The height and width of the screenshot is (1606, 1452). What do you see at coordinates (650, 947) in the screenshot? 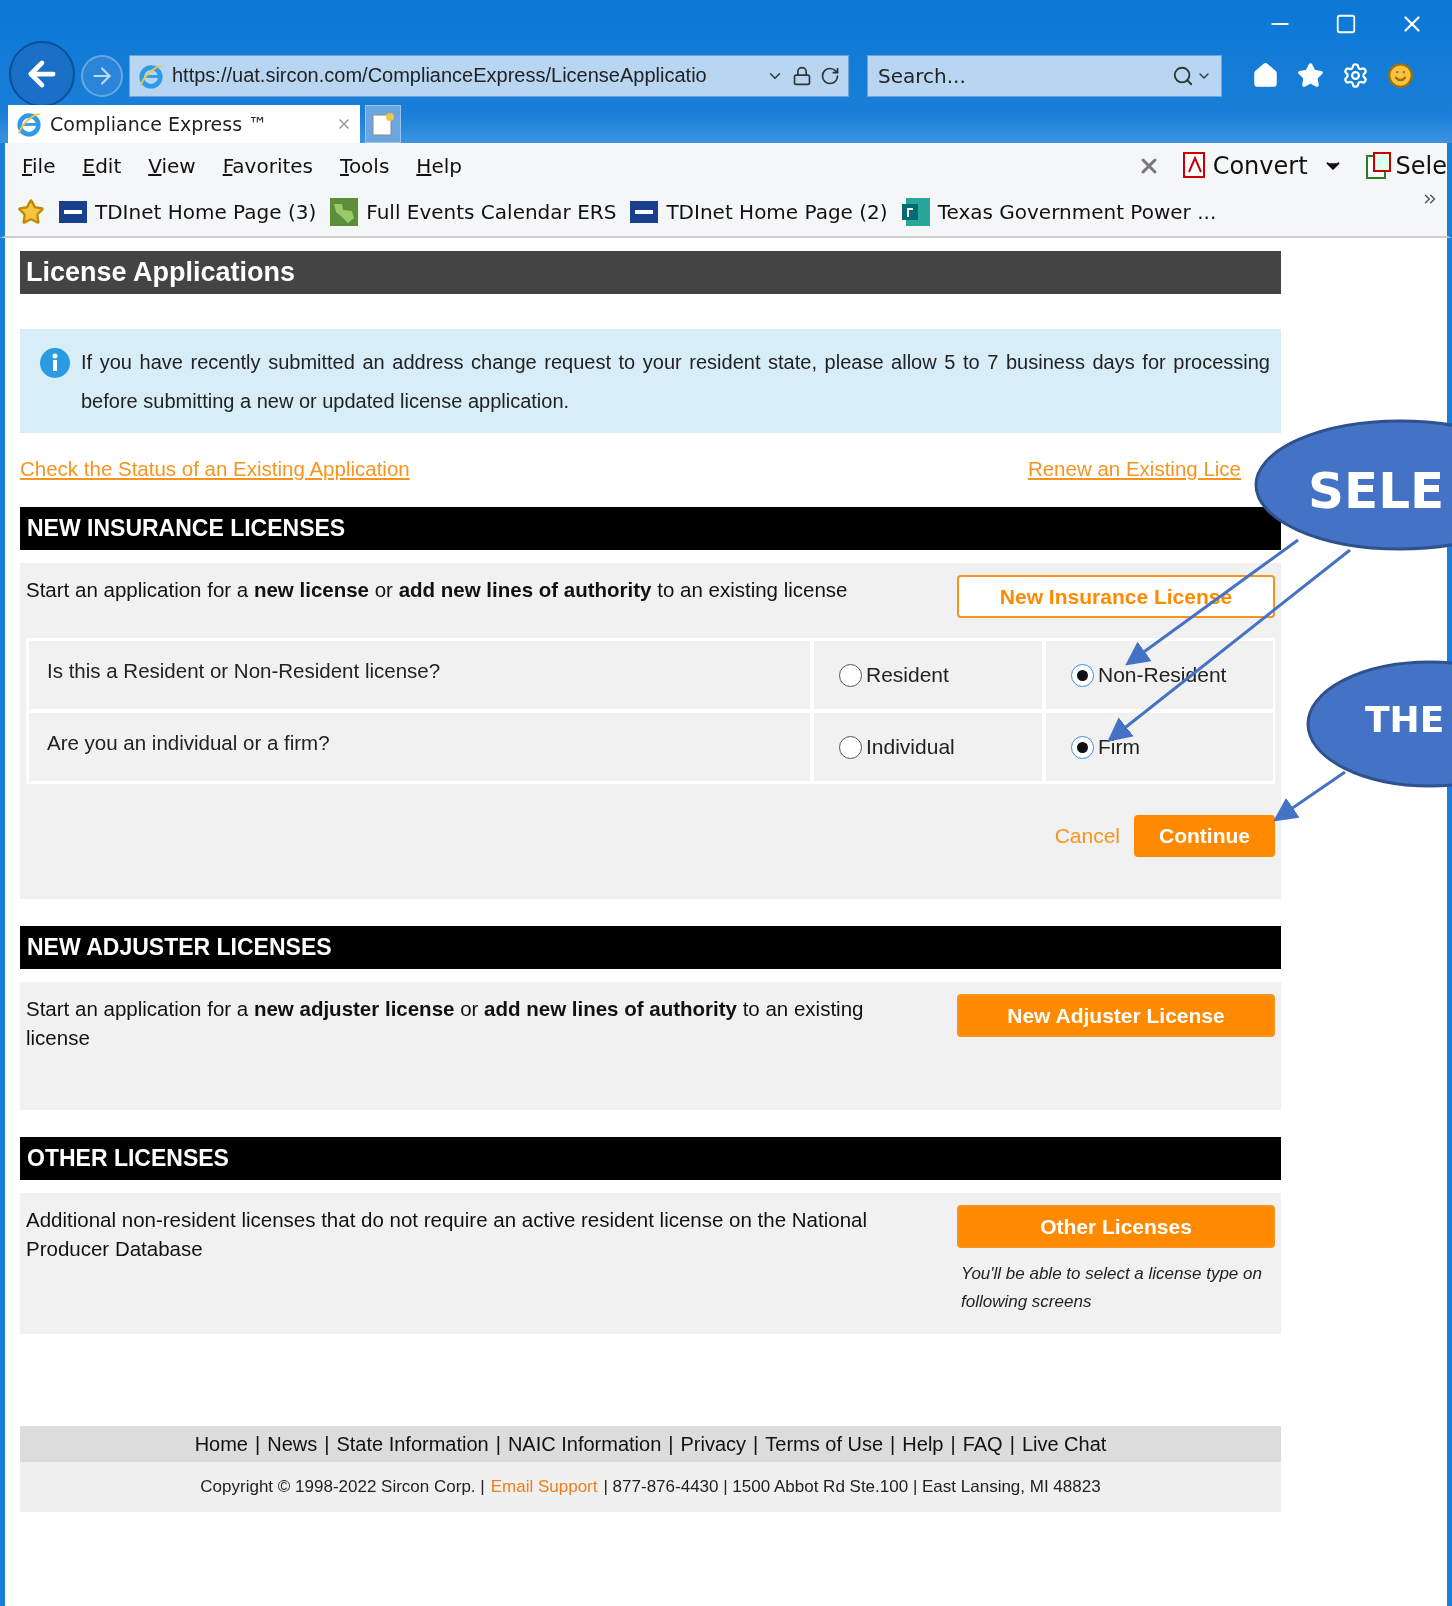
I see `section-heading: NEW ADJUSTER LICENSES` at bounding box center [650, 947].